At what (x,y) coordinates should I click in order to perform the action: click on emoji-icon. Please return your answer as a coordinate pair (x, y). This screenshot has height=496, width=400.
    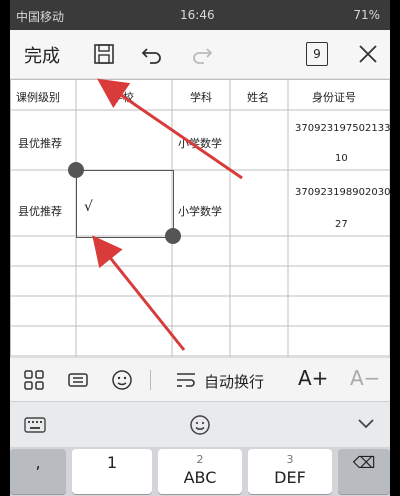
    Looking at the image, I should click on (122, 380).